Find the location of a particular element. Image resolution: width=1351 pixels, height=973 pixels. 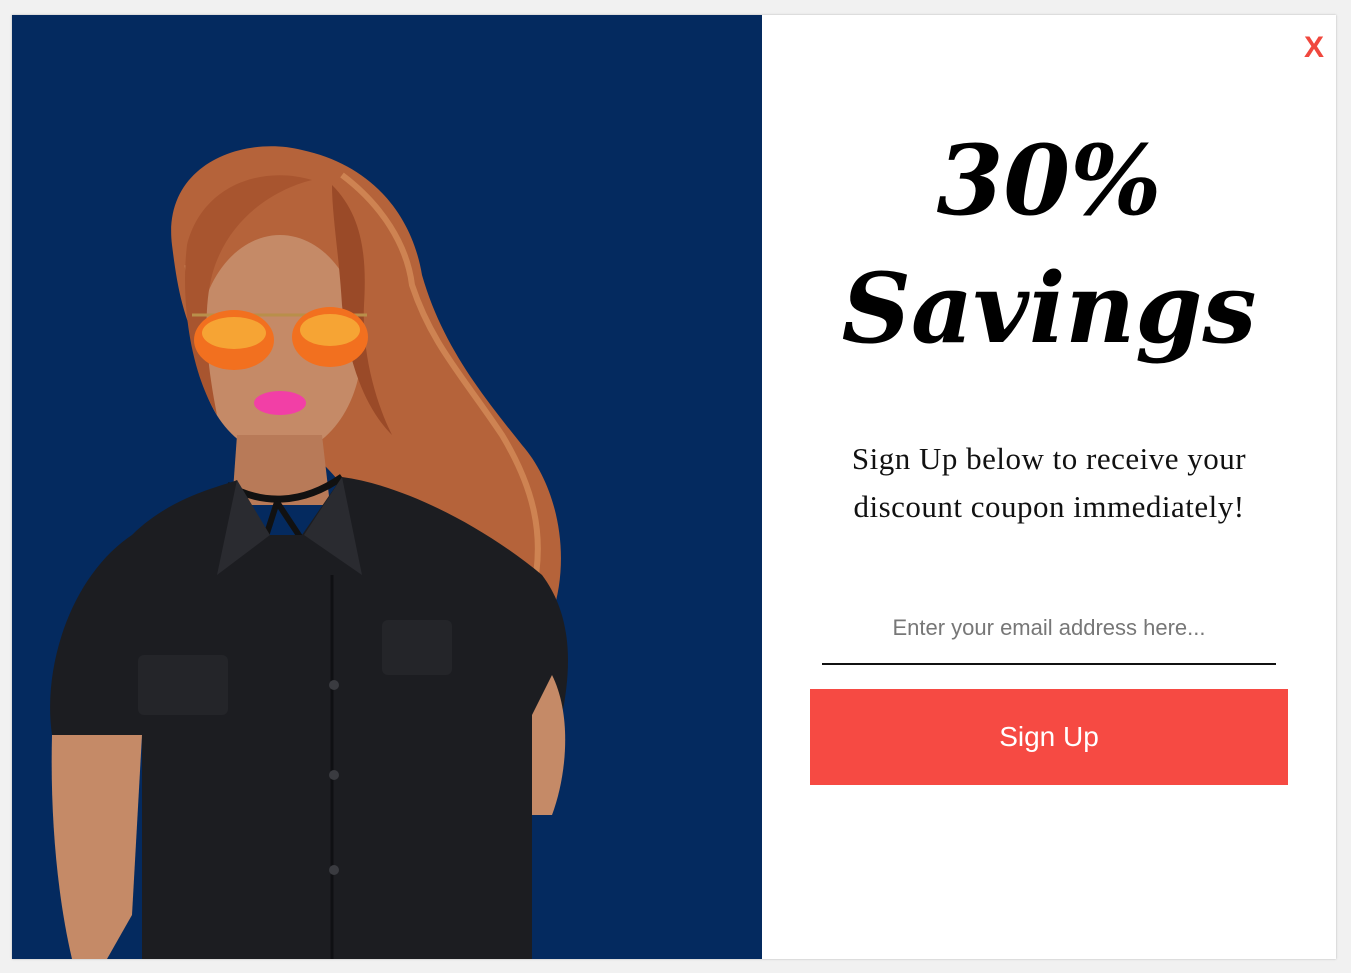

email-input is located at coordinates (1049, 629).